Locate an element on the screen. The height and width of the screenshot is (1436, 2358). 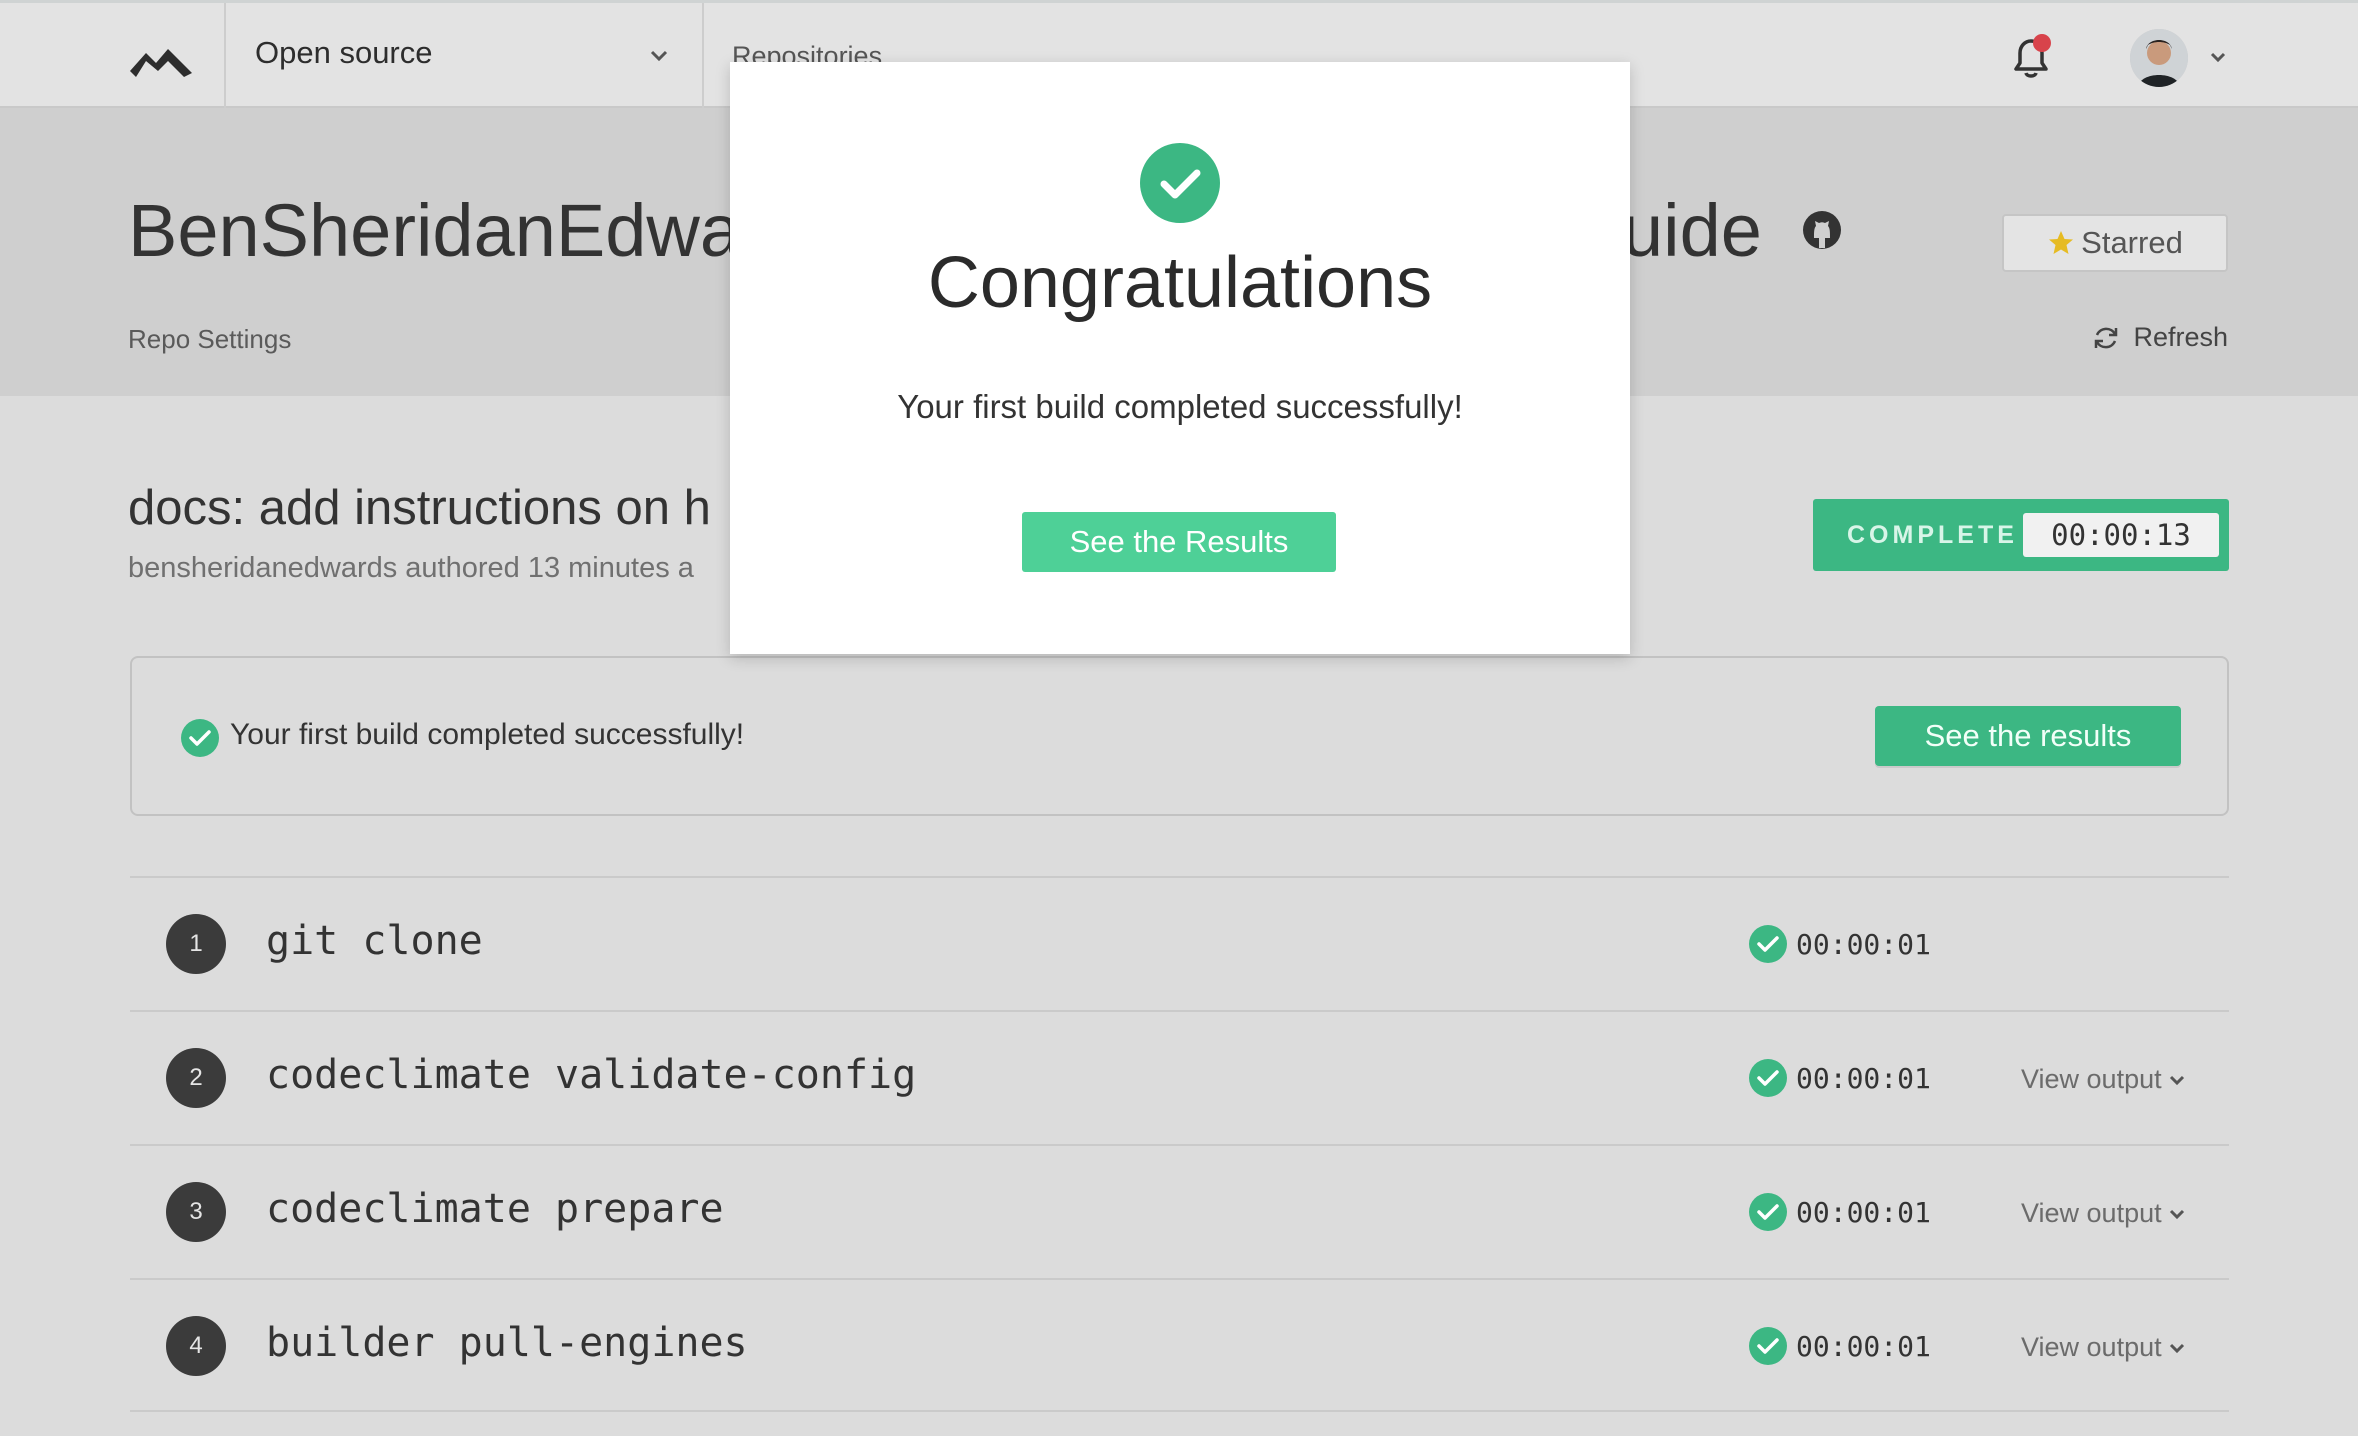
refresh-label: Refresh is located at coordinates (2180, 337).